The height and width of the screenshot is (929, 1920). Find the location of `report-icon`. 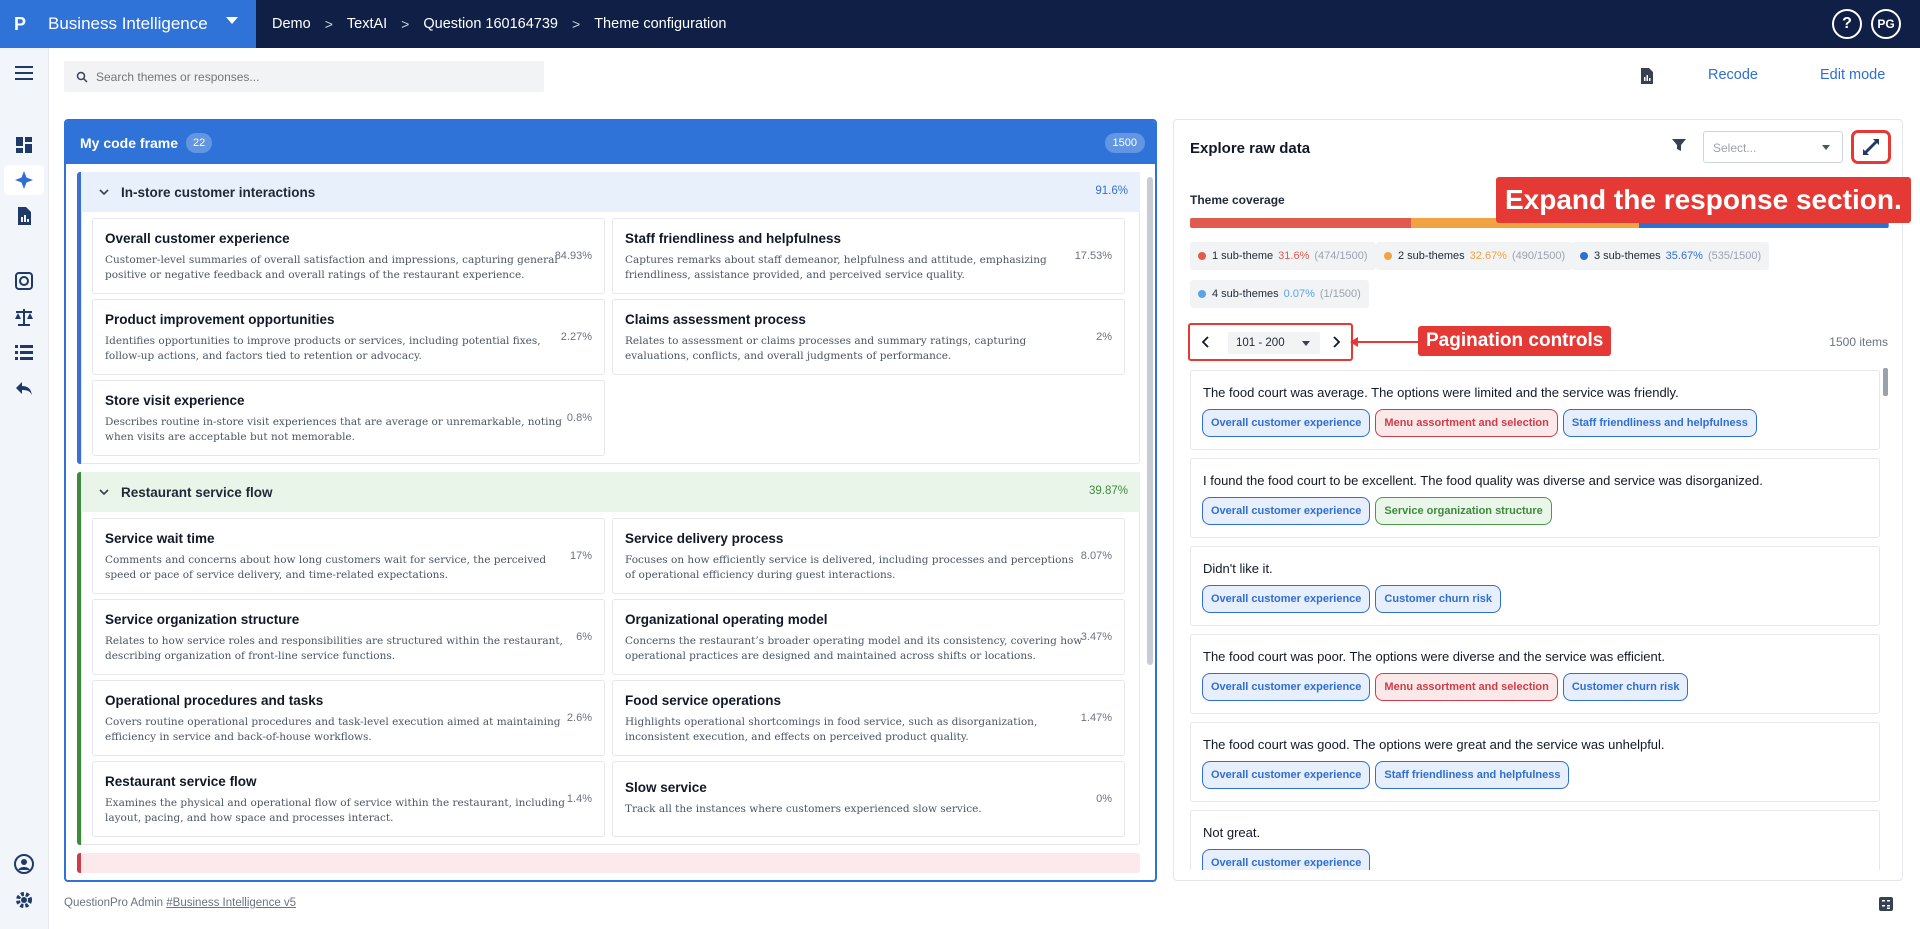

report-icon is located at coordinates (24, 216).